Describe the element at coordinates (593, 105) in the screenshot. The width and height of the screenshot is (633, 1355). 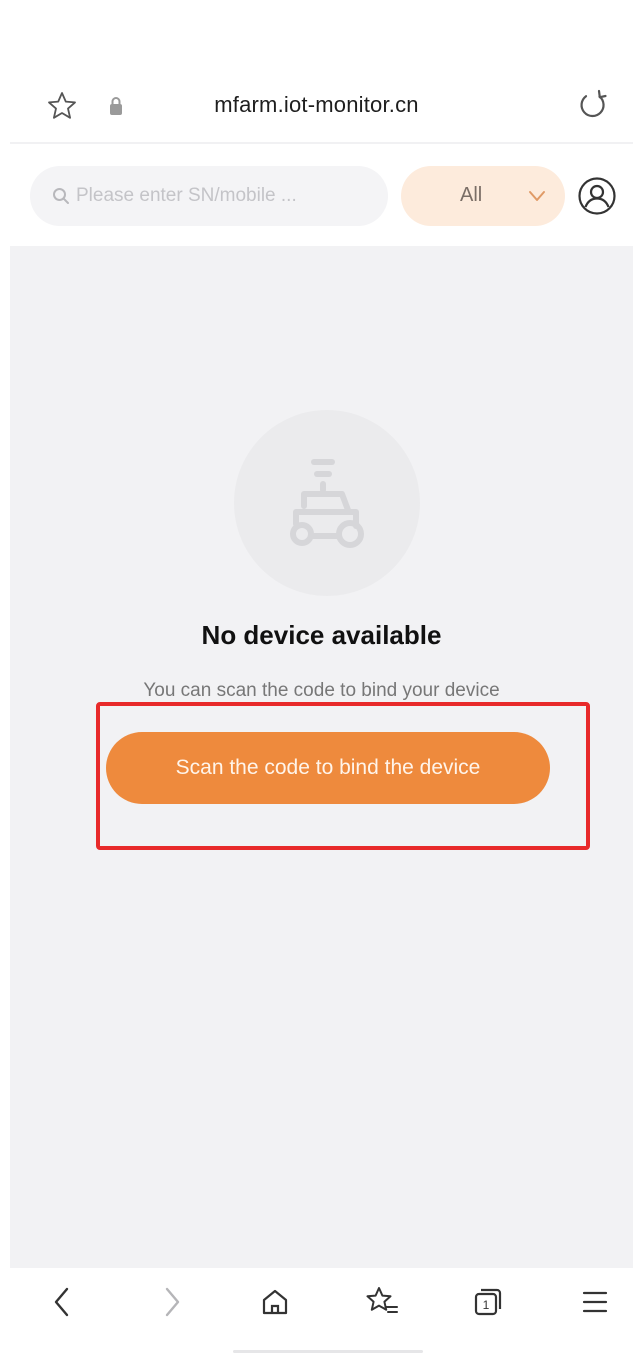
I see `reload-icon` at that location.